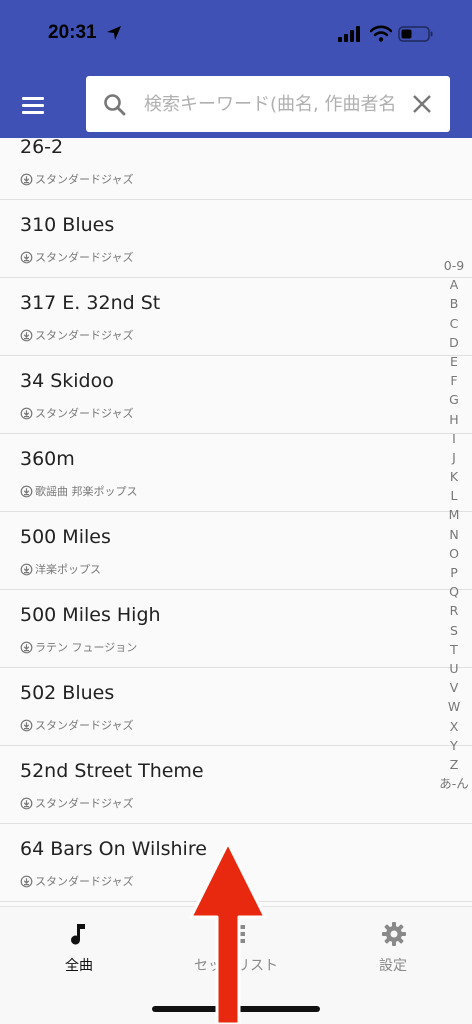  What do you see at coordinates (452, 591) in the screenshot?
I see `index-item: Q` at bounding box center [452, 591].